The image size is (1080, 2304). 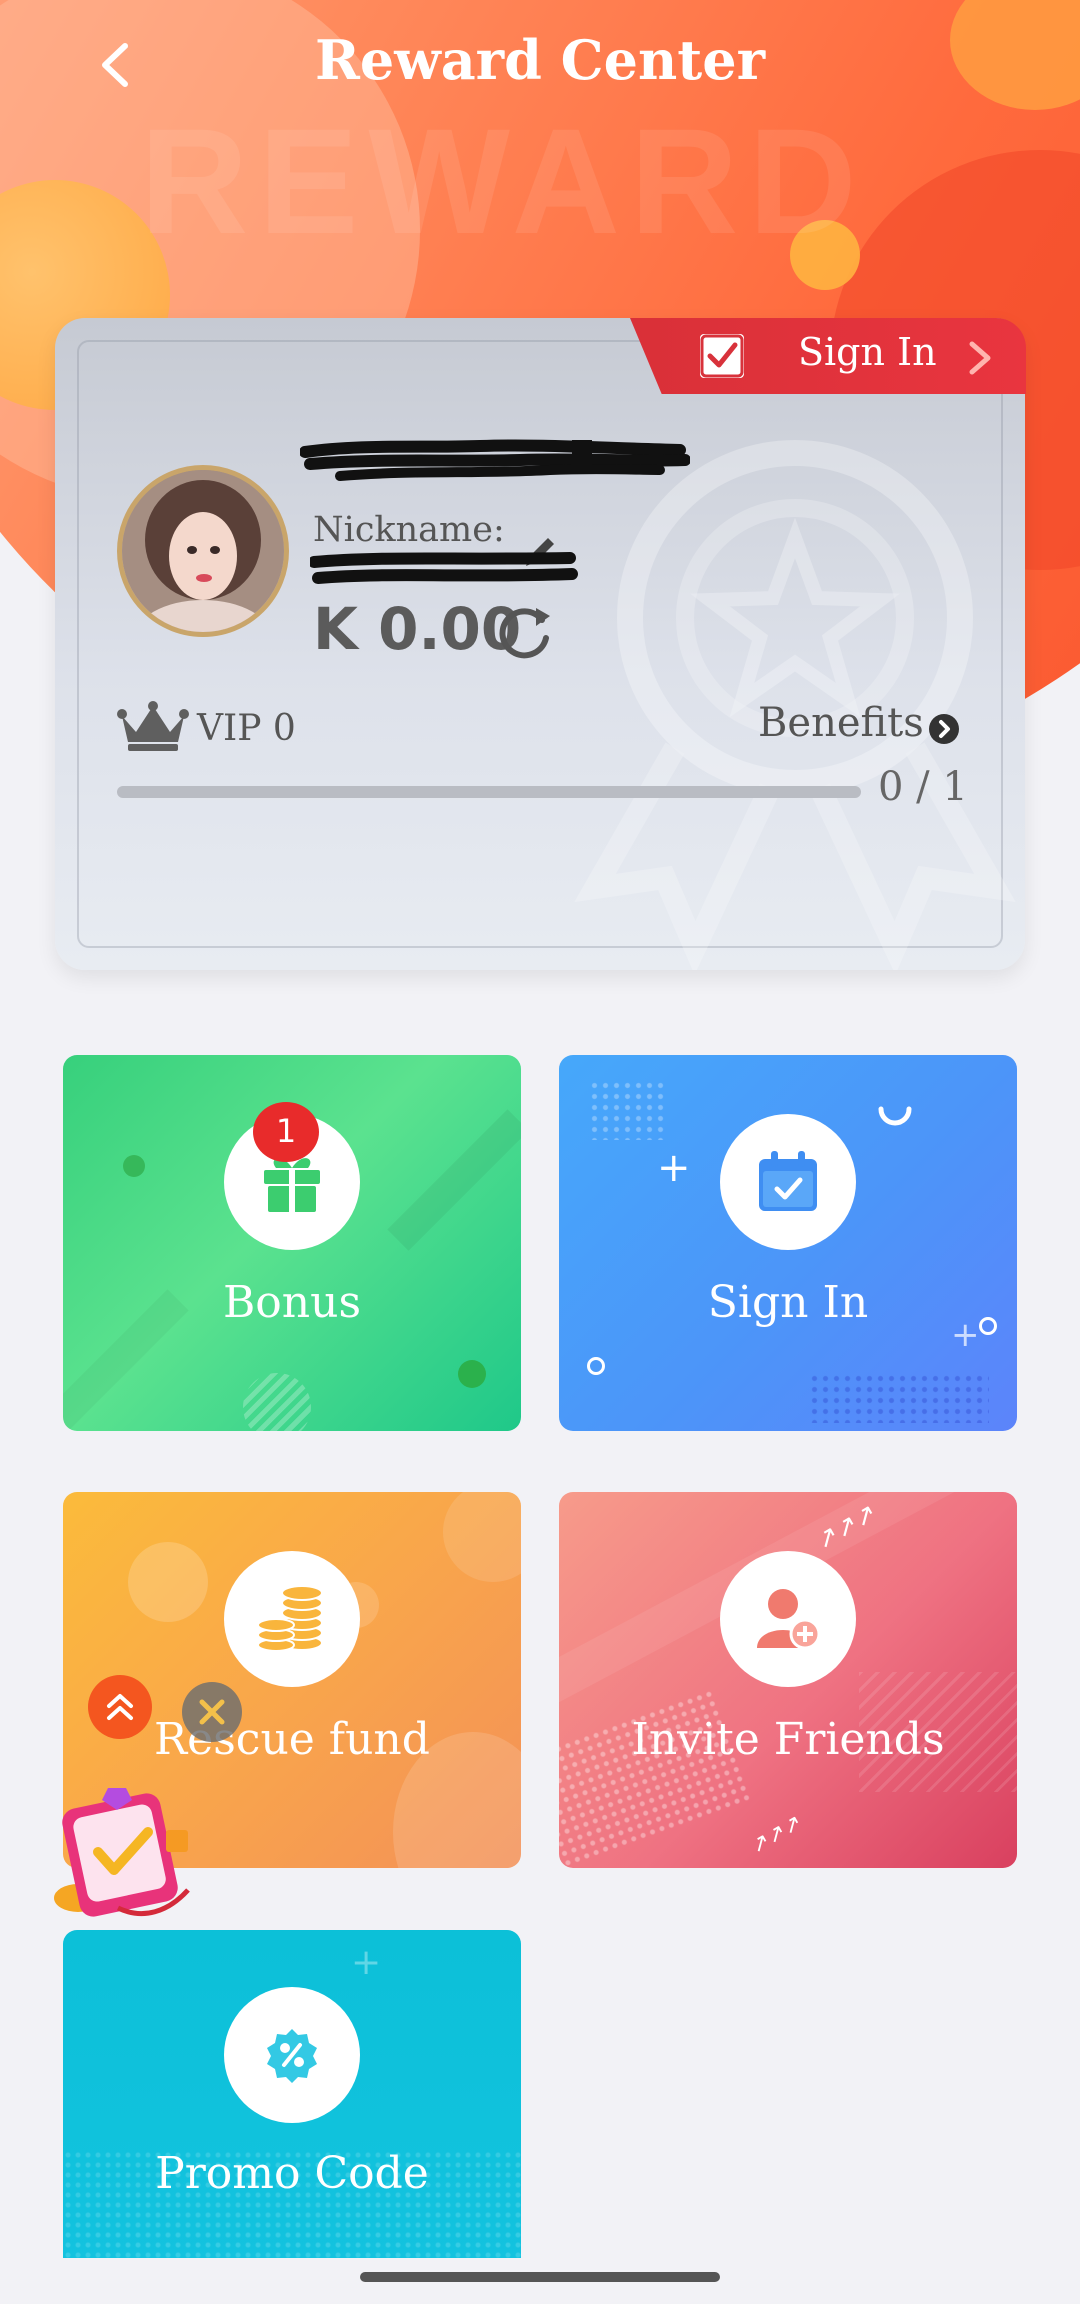 I want to click on decor-ring, so click(x=596, y=1366).